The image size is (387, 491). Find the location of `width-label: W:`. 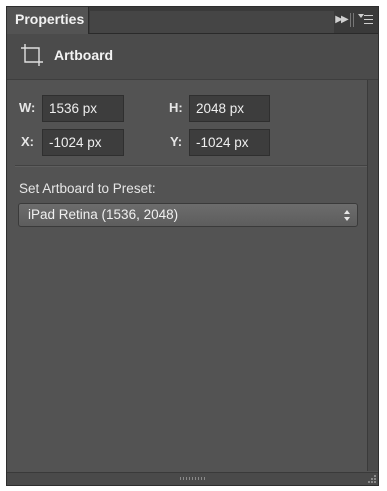

width-label: W: is located at coordinates (27, 107).